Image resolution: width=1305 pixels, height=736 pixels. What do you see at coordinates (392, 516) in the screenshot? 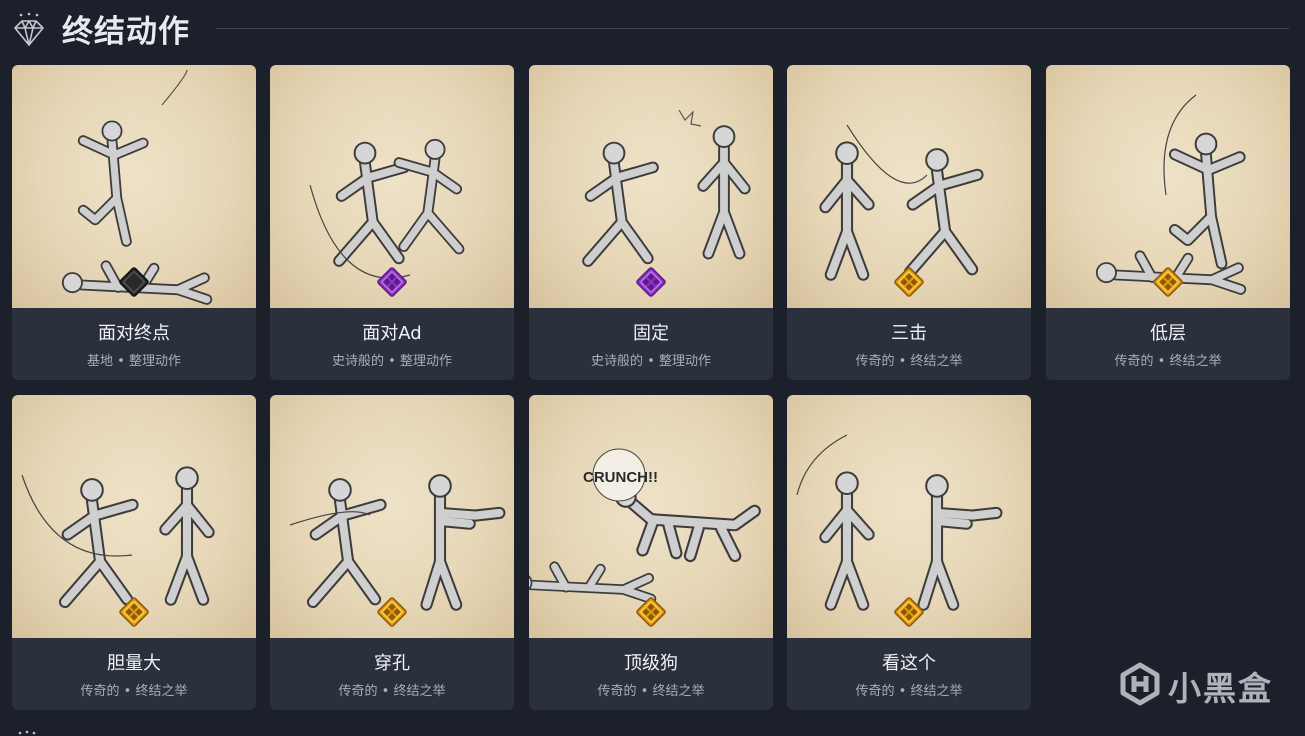
I see `finisher-illustration-throw` at bounding box center [392, 516].